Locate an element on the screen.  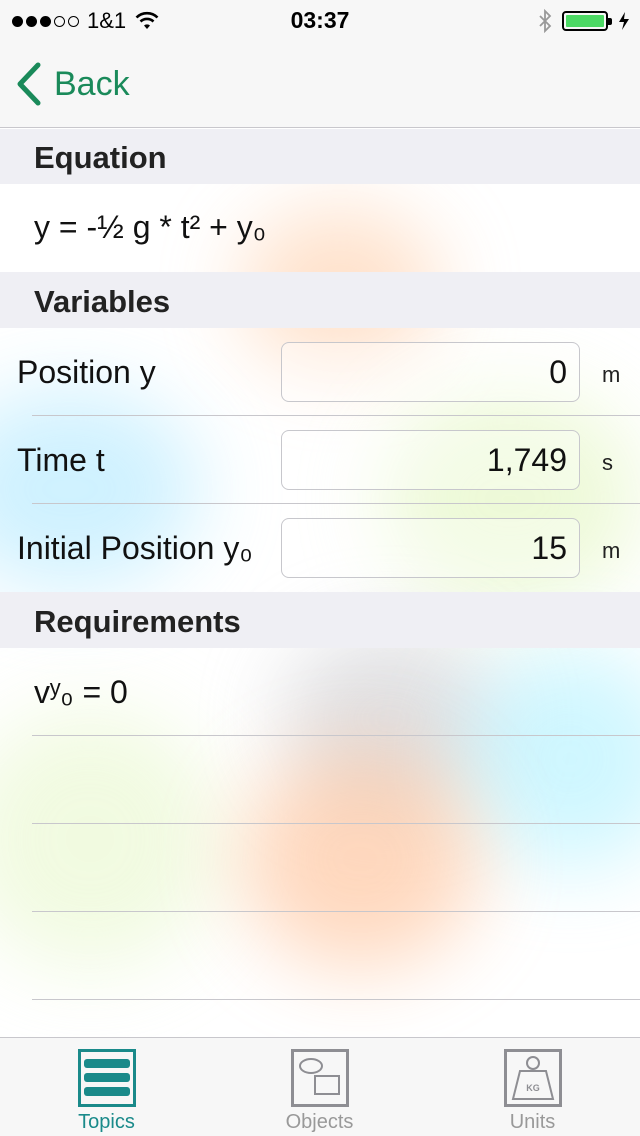
tab-topics: Topics is located at coordinates (106, 1087).